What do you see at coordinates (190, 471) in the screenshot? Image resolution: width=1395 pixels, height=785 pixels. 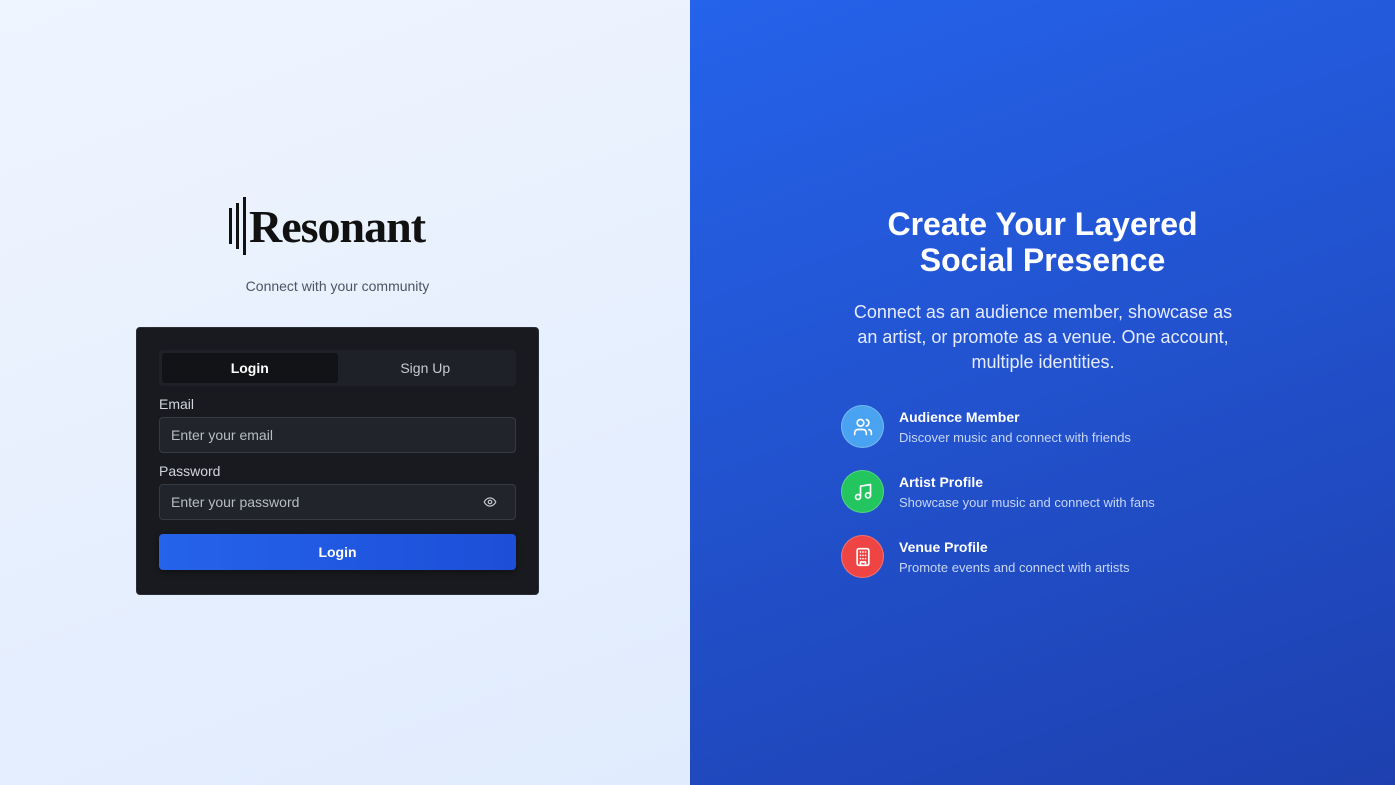 I see `password-label: Password` at bounding box center [190, 471].